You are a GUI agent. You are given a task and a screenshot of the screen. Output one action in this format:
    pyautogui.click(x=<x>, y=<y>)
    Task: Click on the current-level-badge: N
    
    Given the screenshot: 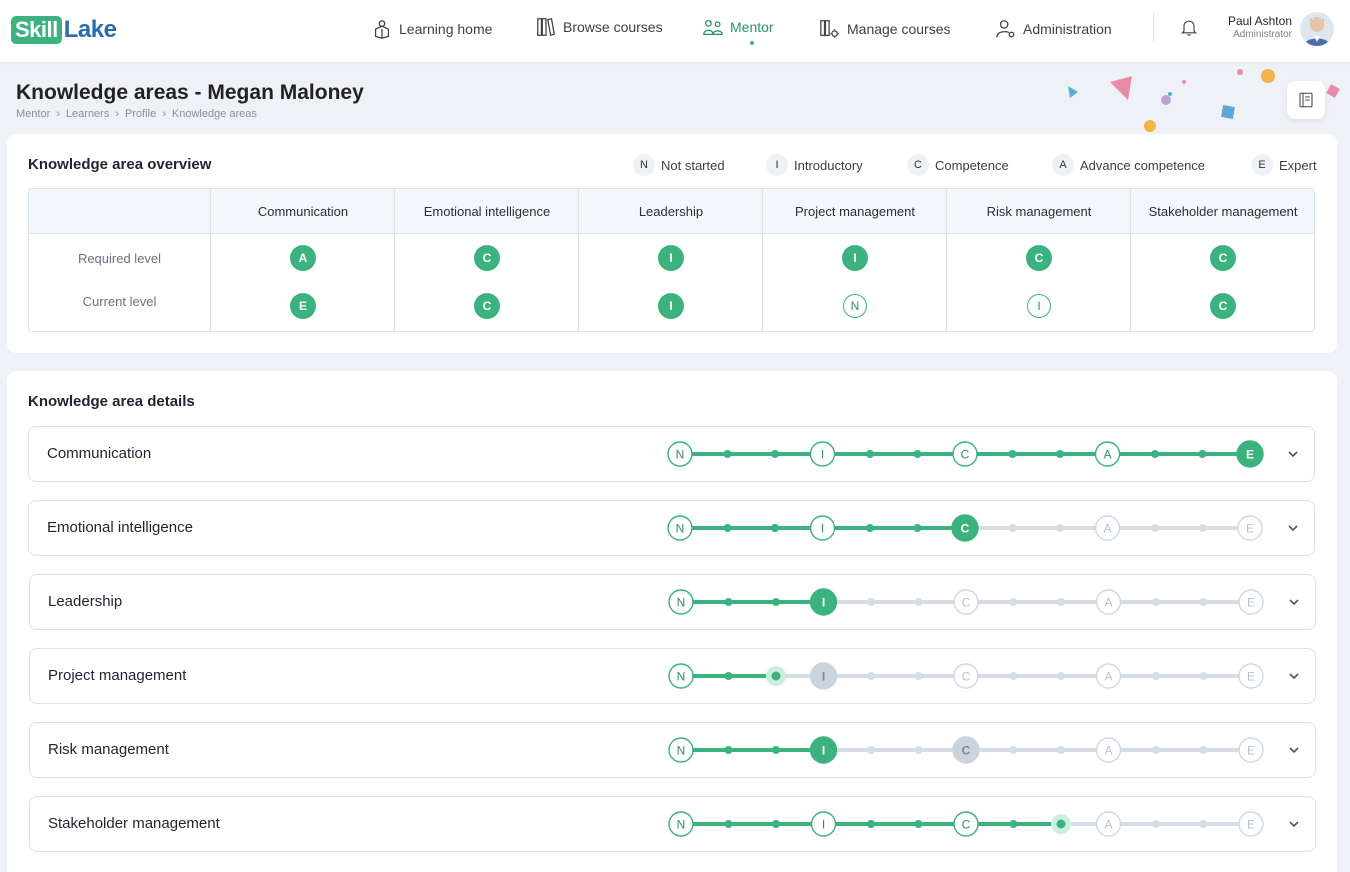 What is the action you would take?
    pyautogui.click(x=855, y=306)
    